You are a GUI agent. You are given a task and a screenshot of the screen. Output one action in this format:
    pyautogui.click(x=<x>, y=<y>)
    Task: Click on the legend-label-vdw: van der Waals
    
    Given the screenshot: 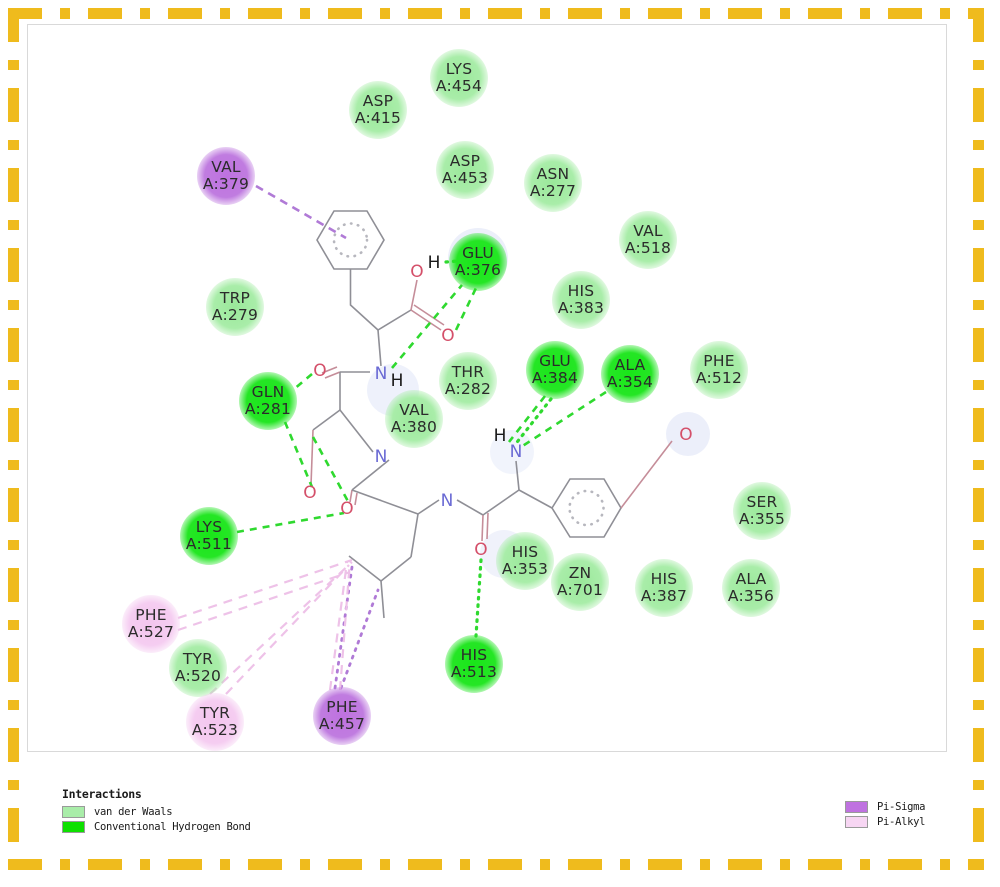 What is the action you would take?
    pyautogui.click(x=133, y=812)
    